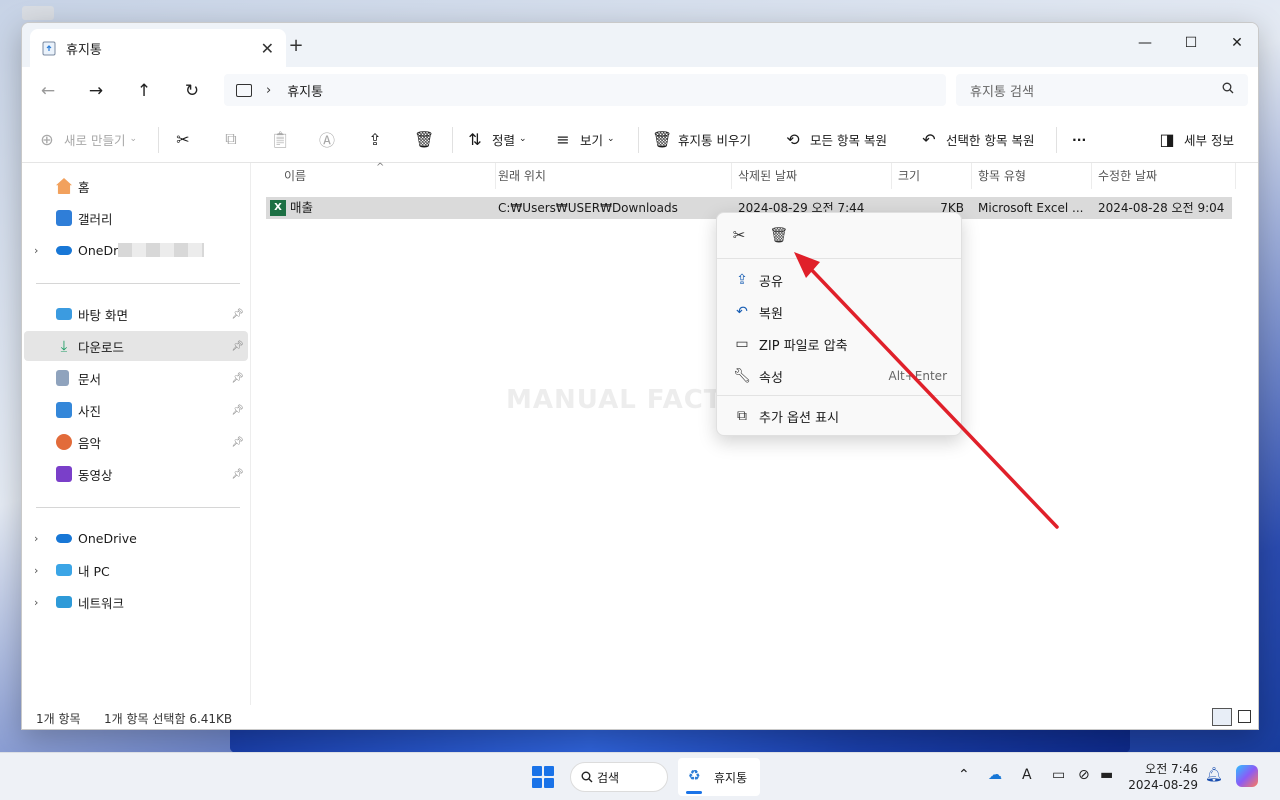  Describe the element at coordinates (1058, 775) in the screenshot. I see `display-icon: ▭` at that location.